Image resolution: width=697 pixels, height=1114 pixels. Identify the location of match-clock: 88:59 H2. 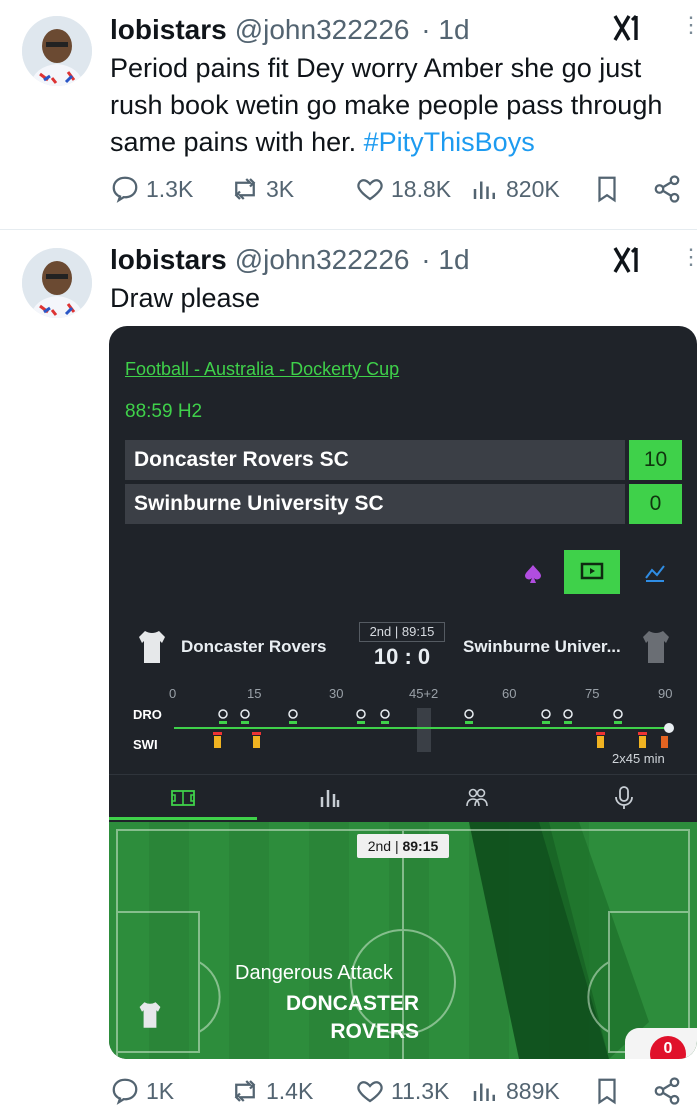
(164, 411).